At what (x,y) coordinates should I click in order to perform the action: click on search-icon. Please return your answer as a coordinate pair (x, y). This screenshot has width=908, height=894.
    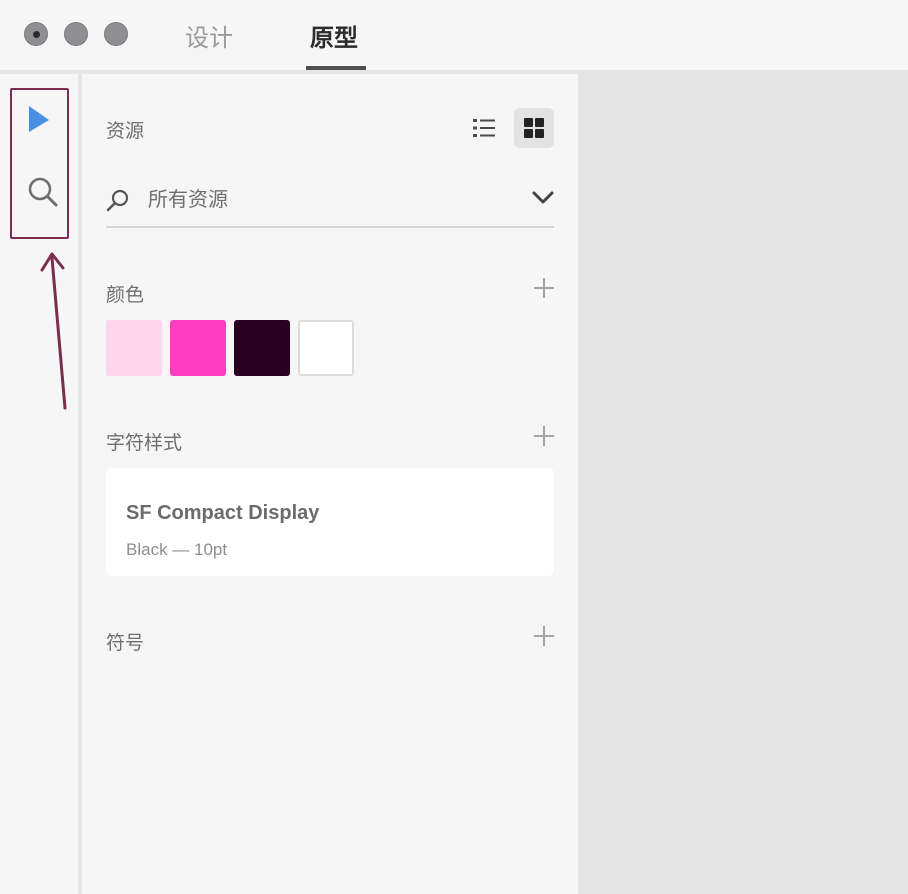
    Looking at the image, I should click on (117, 200).